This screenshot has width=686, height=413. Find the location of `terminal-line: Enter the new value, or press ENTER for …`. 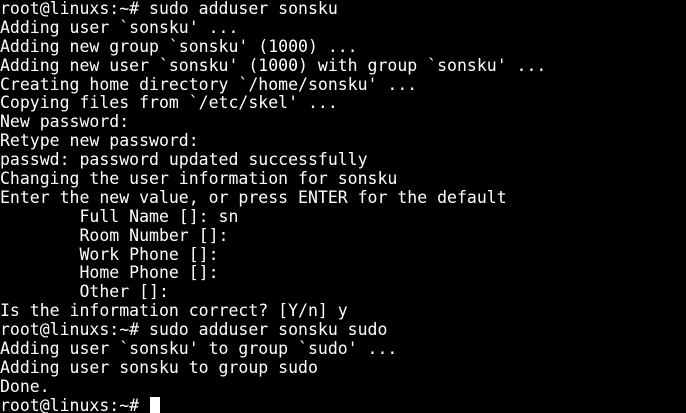

terminal-line: Enter the new value, or press ENTER for … is located at coordinates (253, 197).